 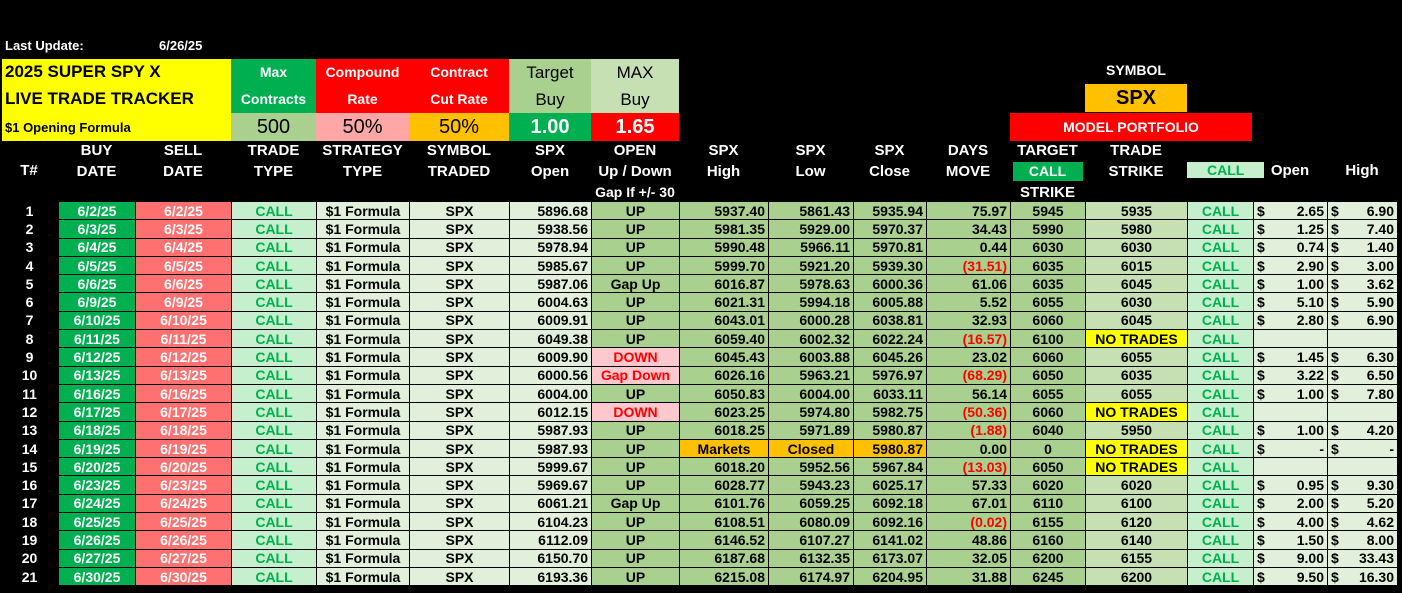 I want to click on spx-high-cell: 6215.08, so click(x=724, y=576).